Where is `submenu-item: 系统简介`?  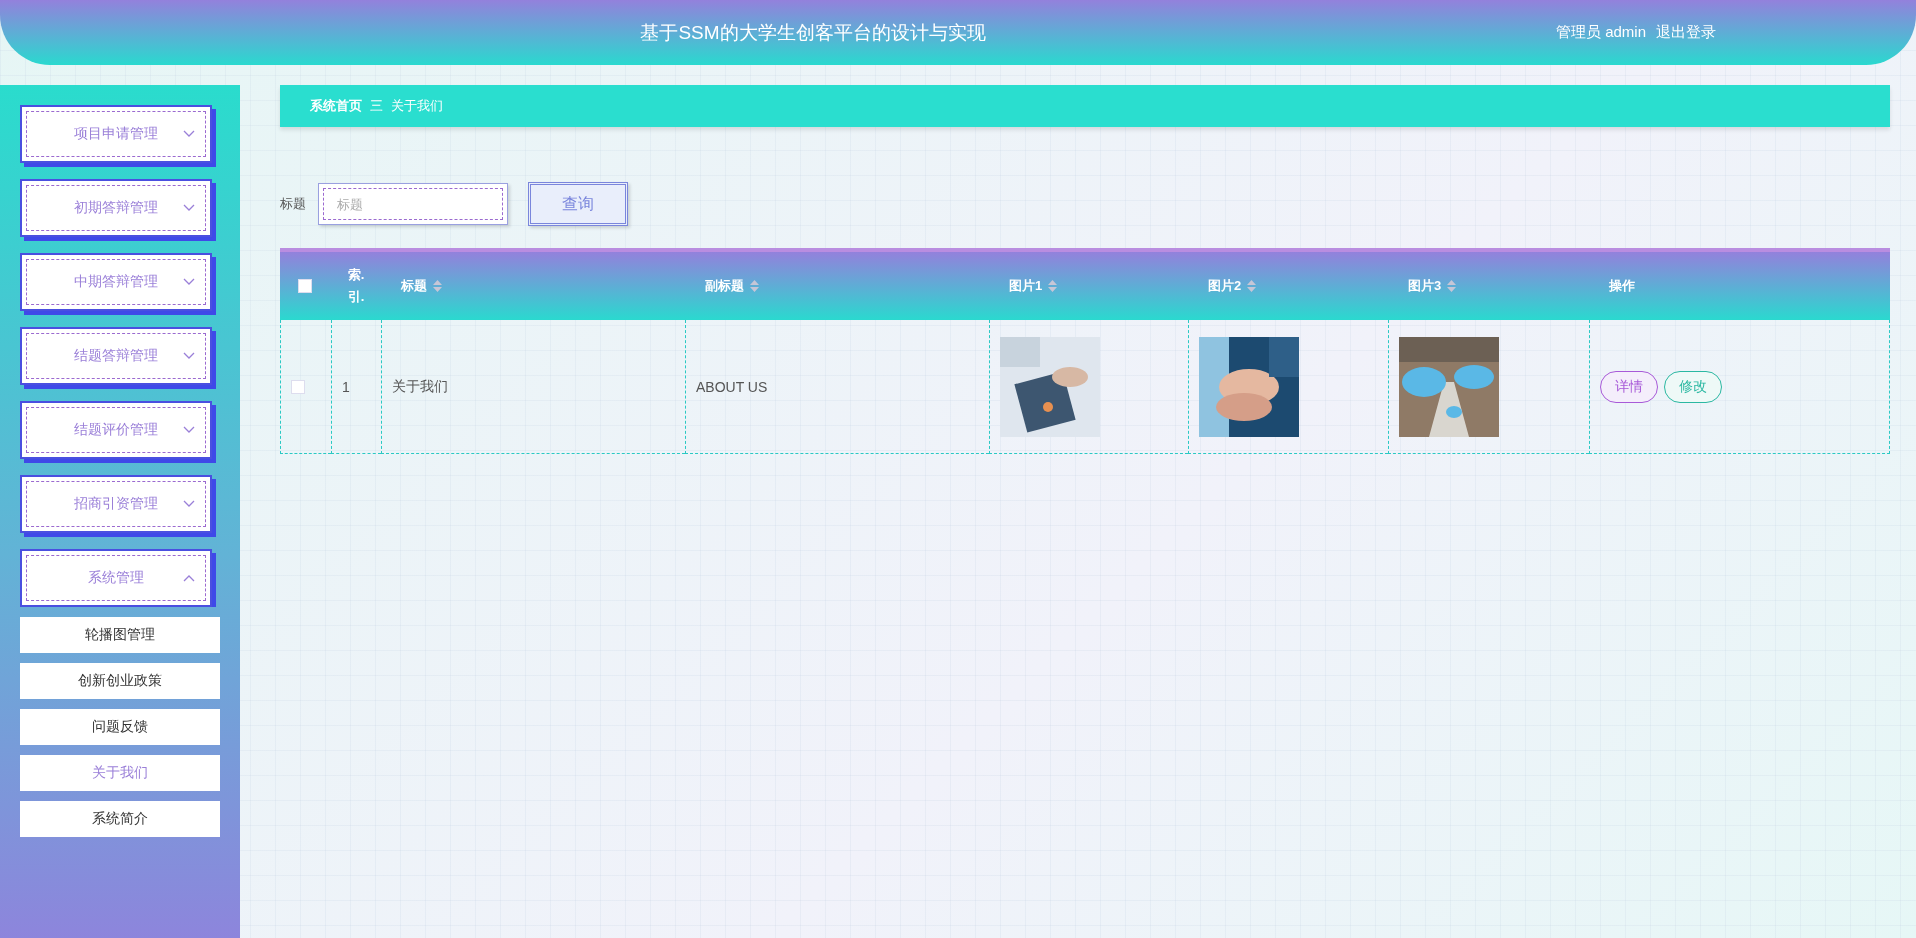 submenu-item: 系统简介 is located at coordinates (120, 819).